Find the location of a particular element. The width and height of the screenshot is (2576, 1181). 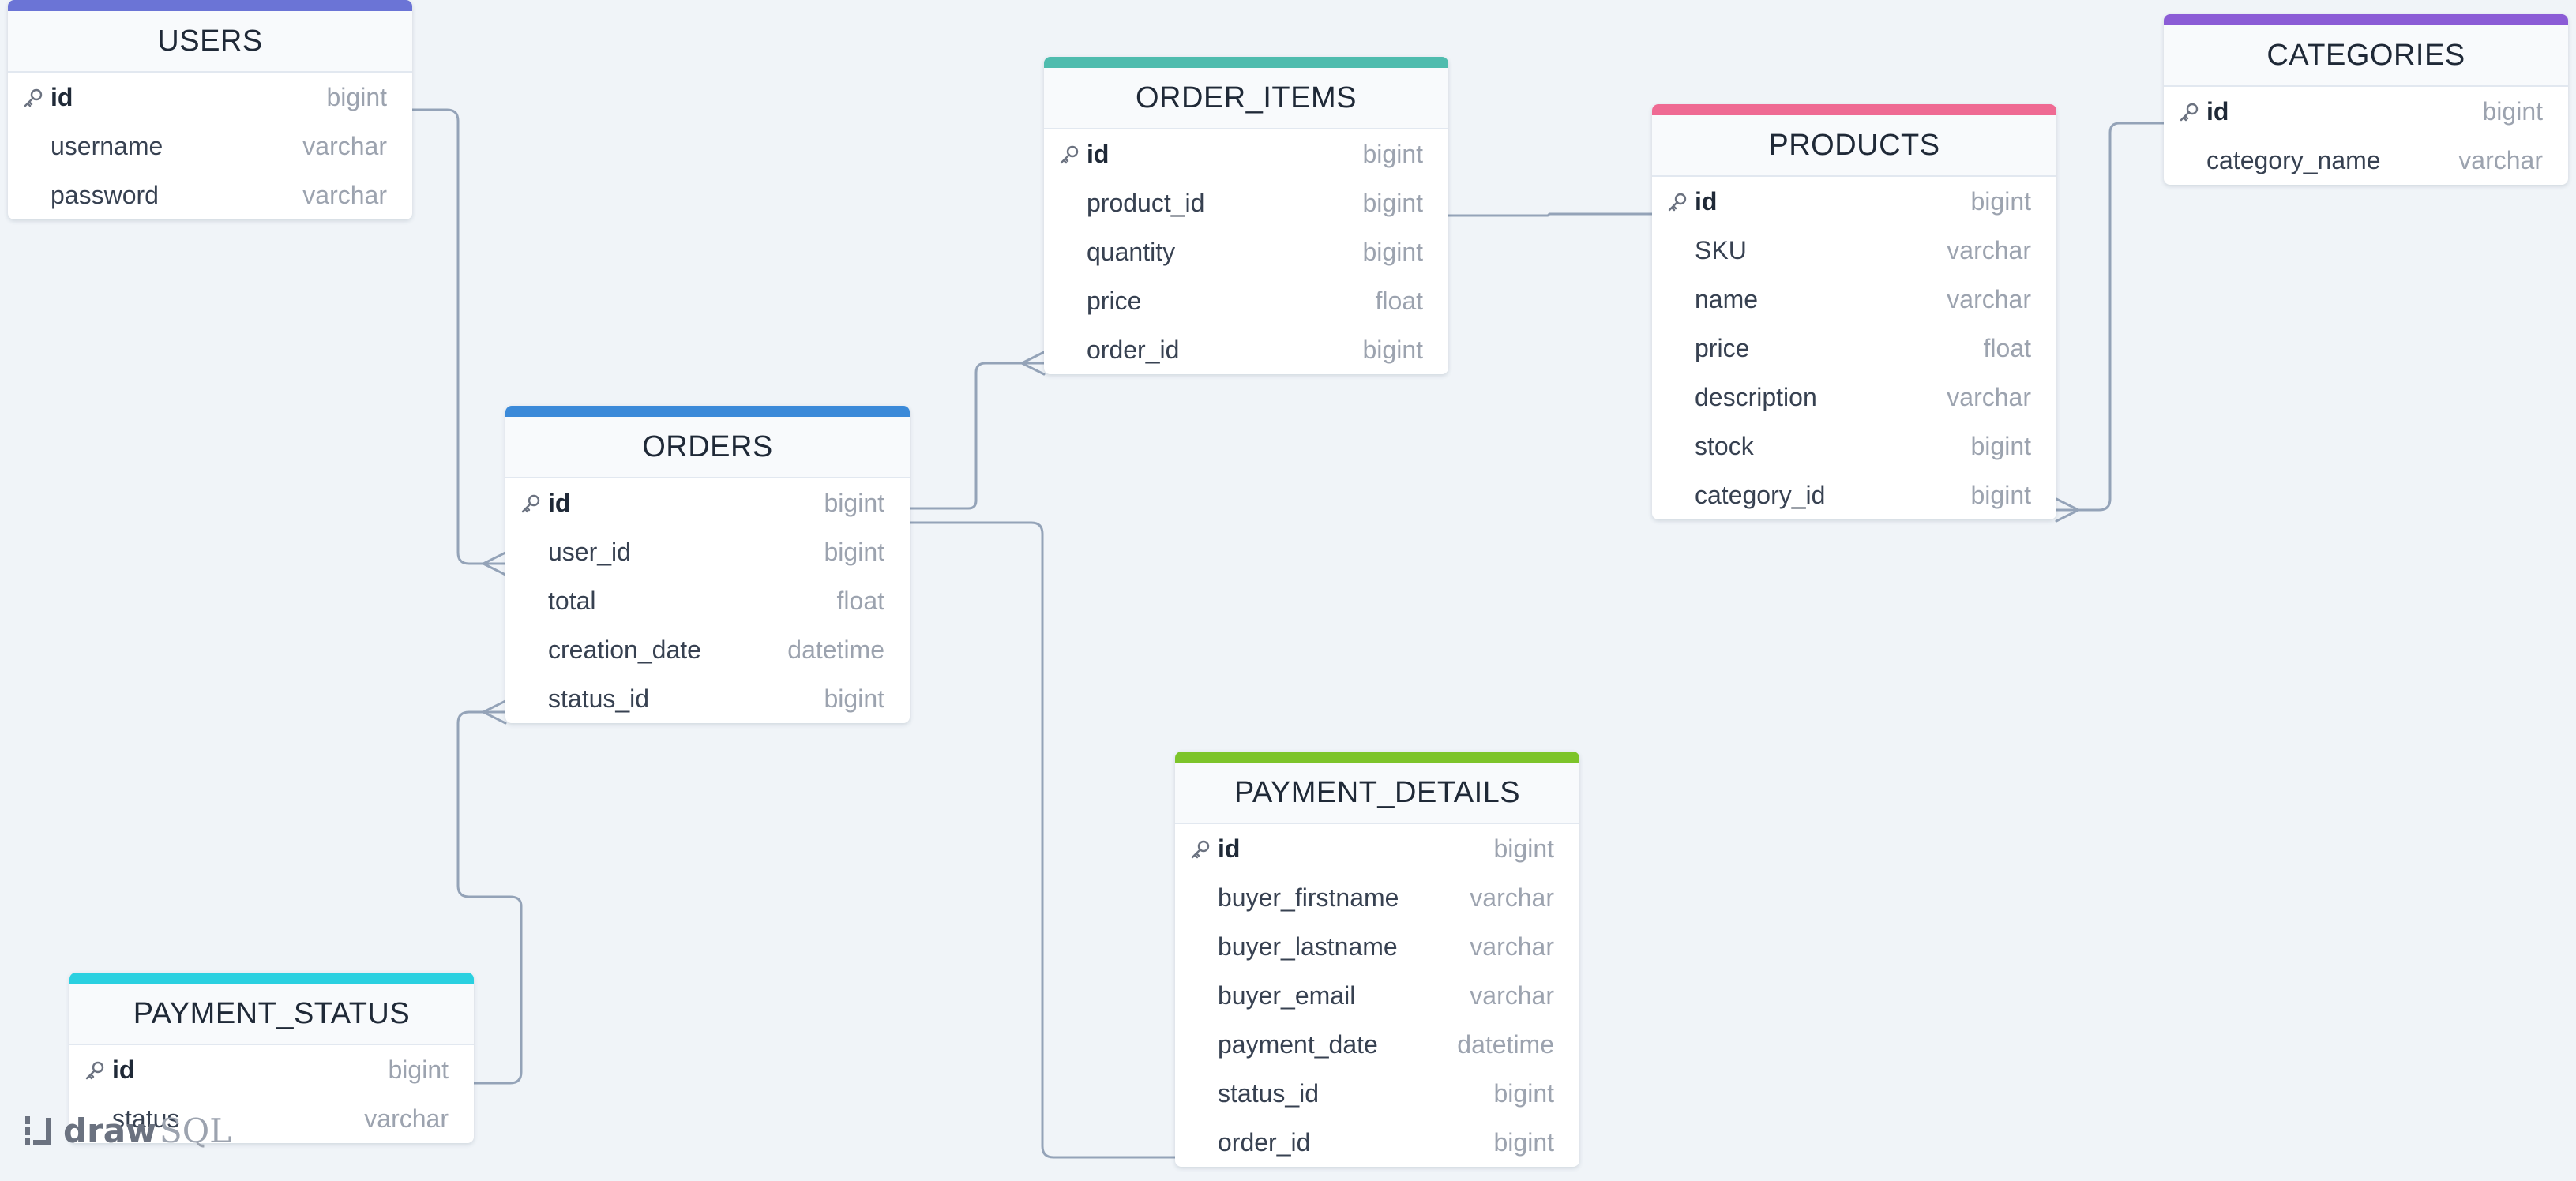

column-row: total float is located at coordinates (707, 600).